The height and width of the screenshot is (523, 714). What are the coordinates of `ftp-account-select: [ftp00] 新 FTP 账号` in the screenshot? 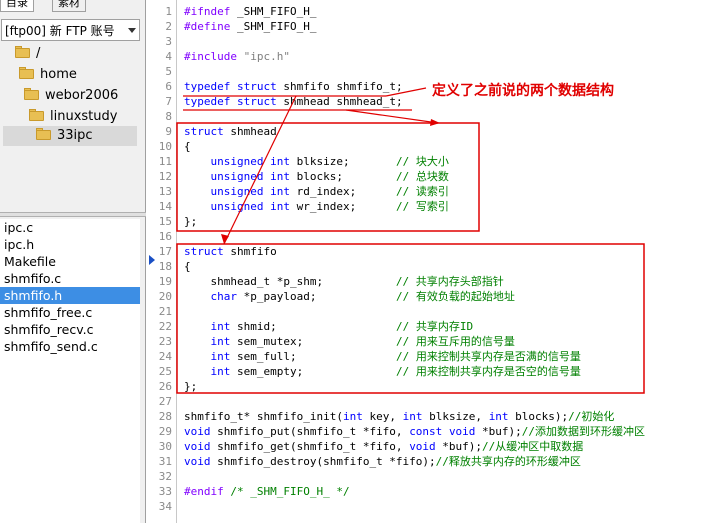 It's located at (70, 30).